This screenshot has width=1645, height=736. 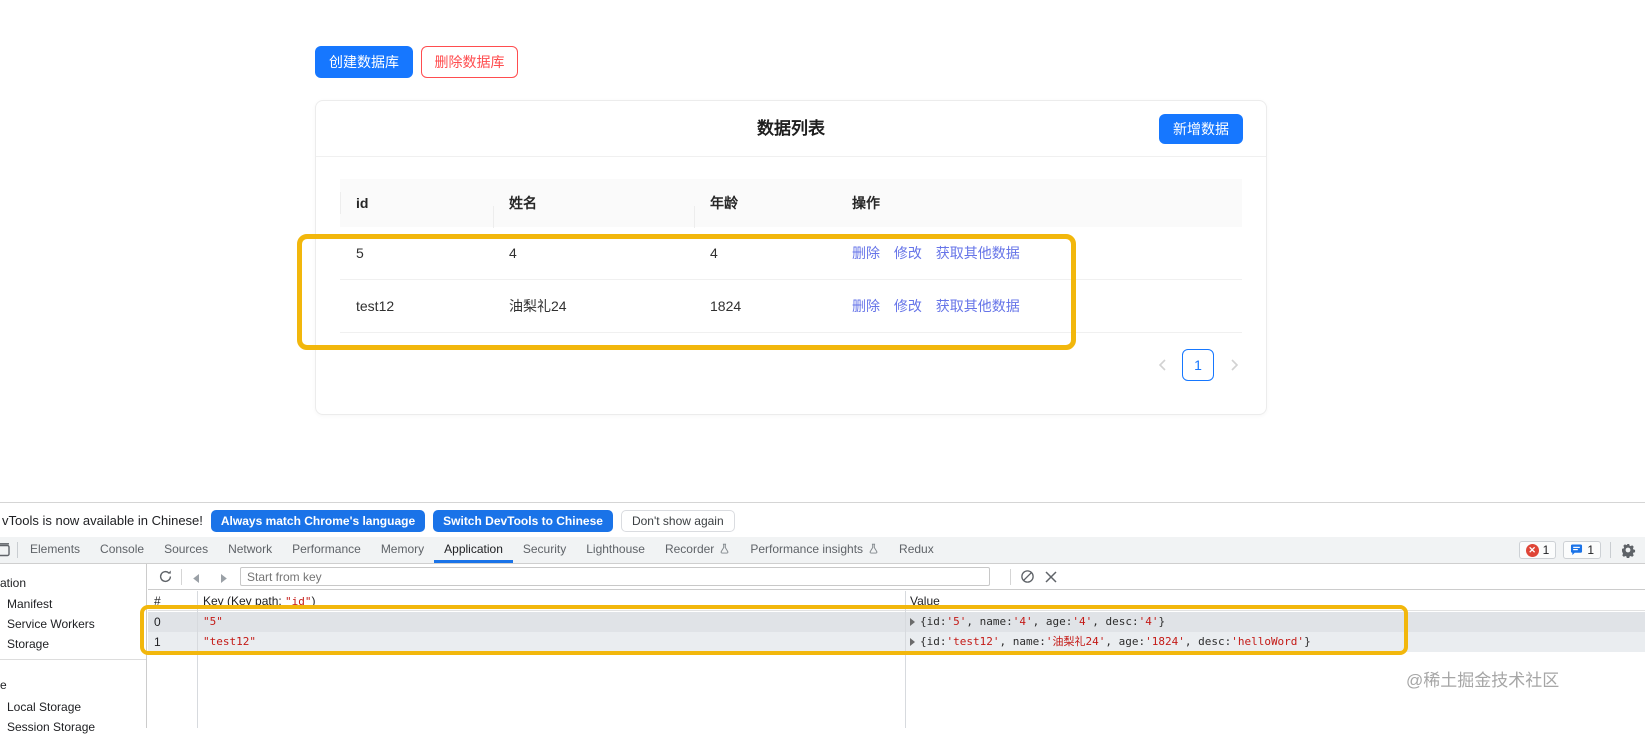 What do you see at coordinates (765, 210) in the screenshot?
I see `col-header-age: 年龄` at bounding box center [765, 210].